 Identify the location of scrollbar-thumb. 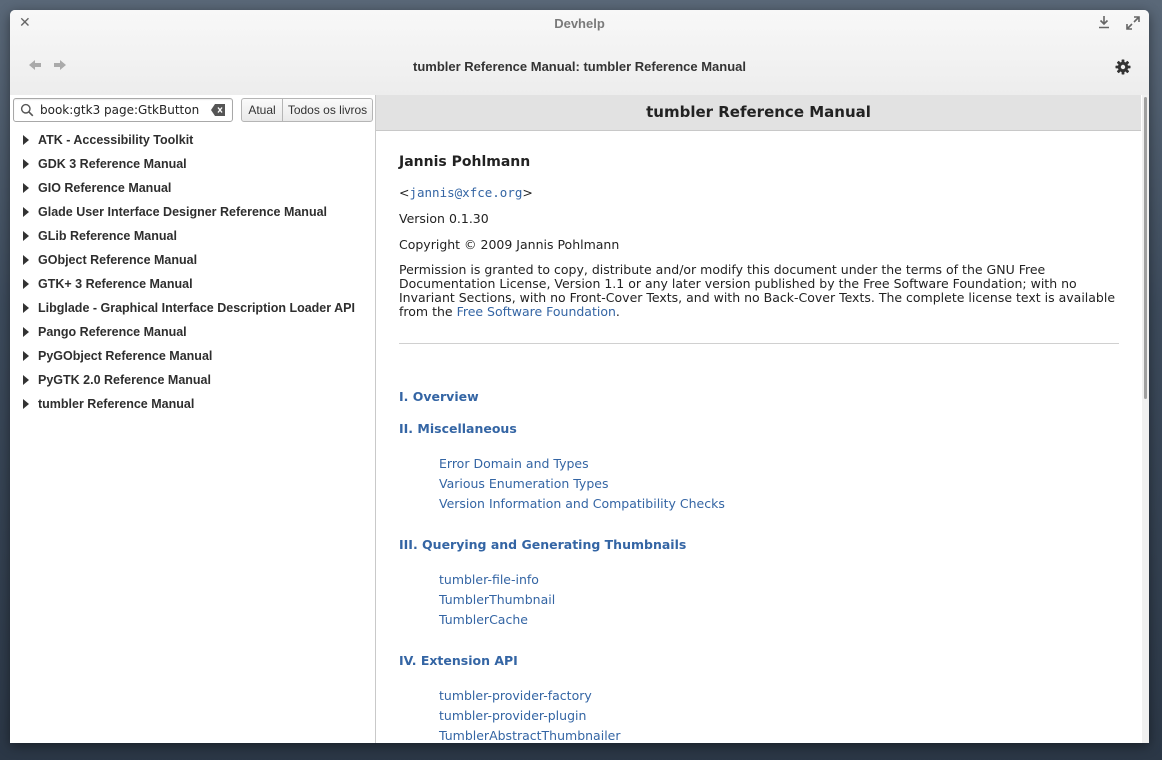
(1145, 248).